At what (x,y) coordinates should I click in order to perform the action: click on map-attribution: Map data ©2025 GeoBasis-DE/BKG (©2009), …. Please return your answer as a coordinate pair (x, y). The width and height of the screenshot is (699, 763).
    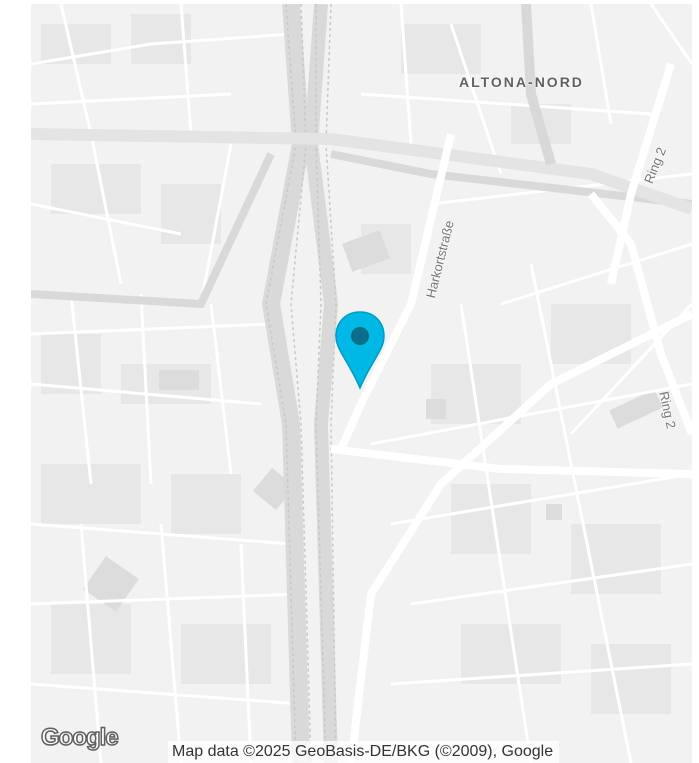
    Looking at the image, I should click on (364, 752).